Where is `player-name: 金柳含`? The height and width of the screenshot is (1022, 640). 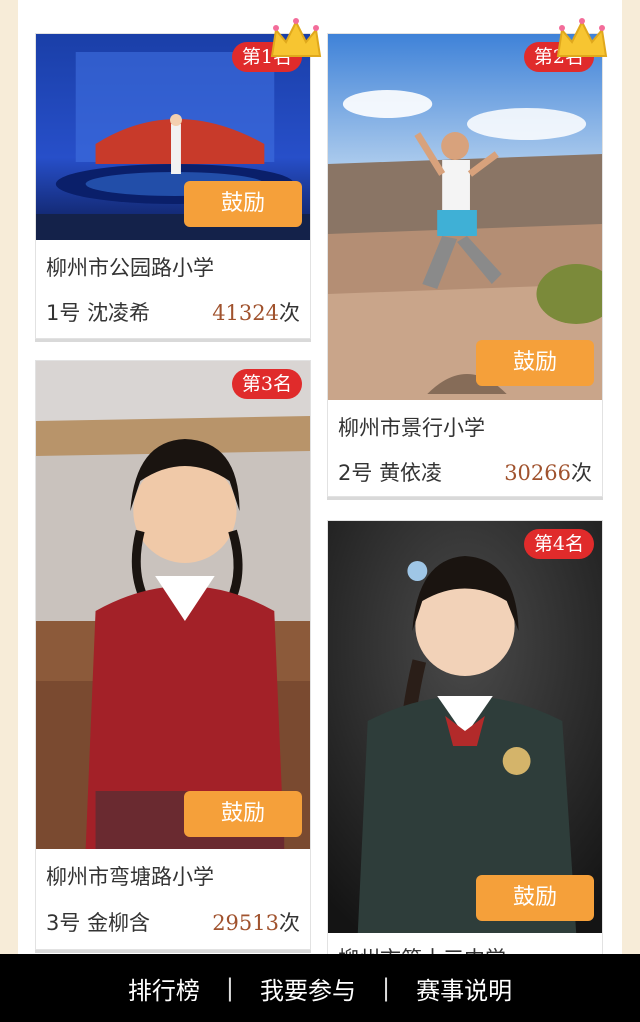
player-name: 金柳含 is located at coordinates (119, 923).